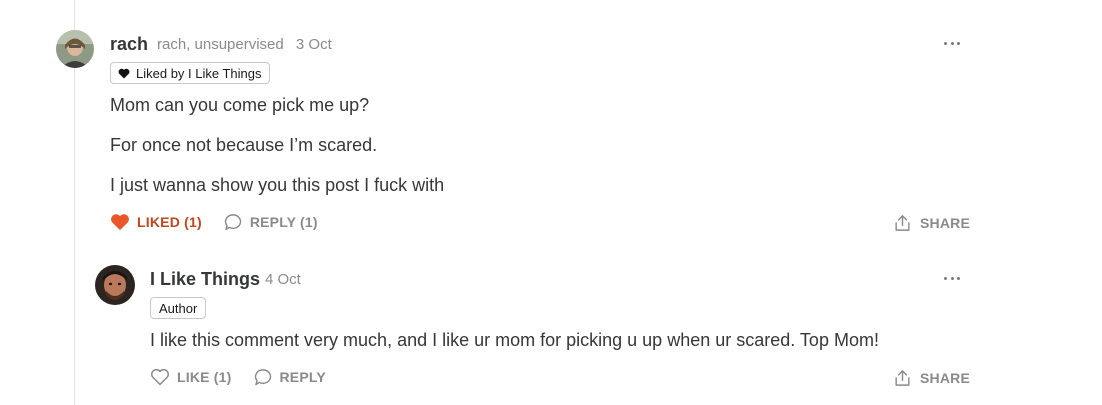 The image size is (1102, 405). What do you see at coordinates (240, 105) in the screenshot?
I see `comment-paragraph: Mom can you come pick me up?` at bounding box center [240, 105].